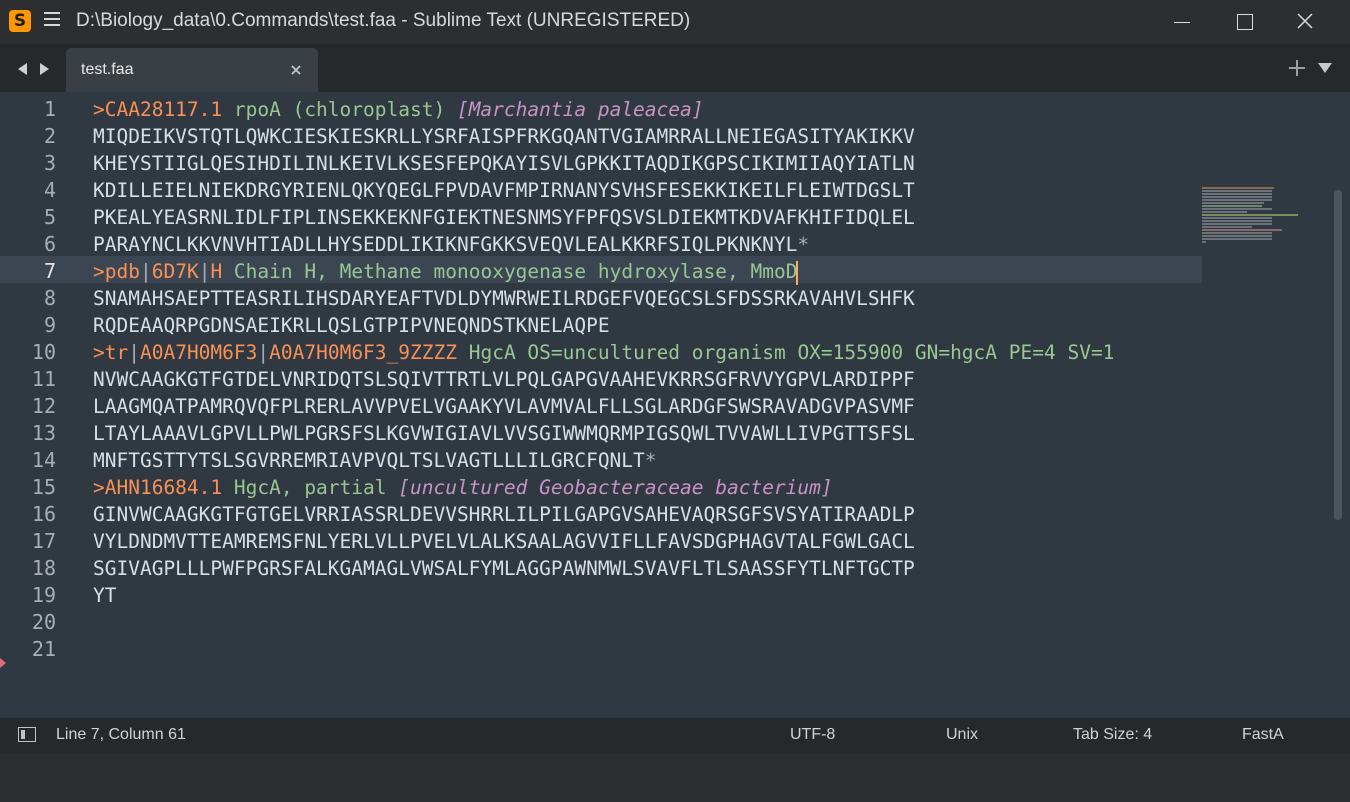 The width and height of the screenshot is (1350, 802). Describe the element at coordinates (43, 352) in the screenshot. I see `line-number: 10` at that location.